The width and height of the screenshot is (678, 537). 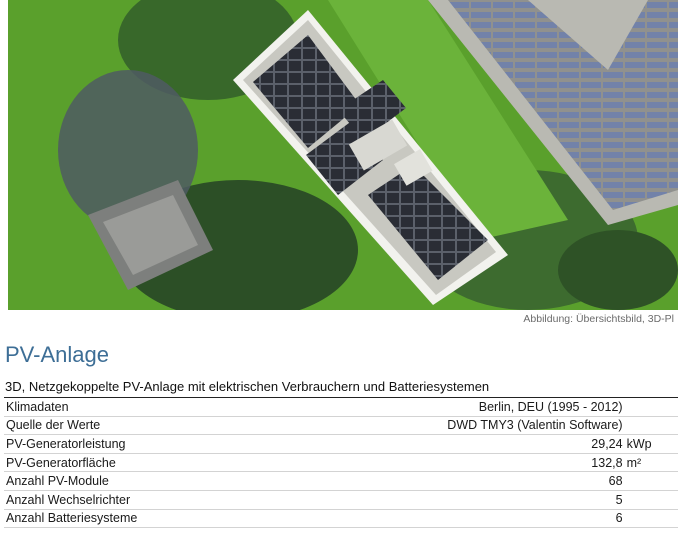 What do you see at coordinates (464, 463) in the screenshot?
I see `row-value: 132,8` at bounding box center [464, 463].